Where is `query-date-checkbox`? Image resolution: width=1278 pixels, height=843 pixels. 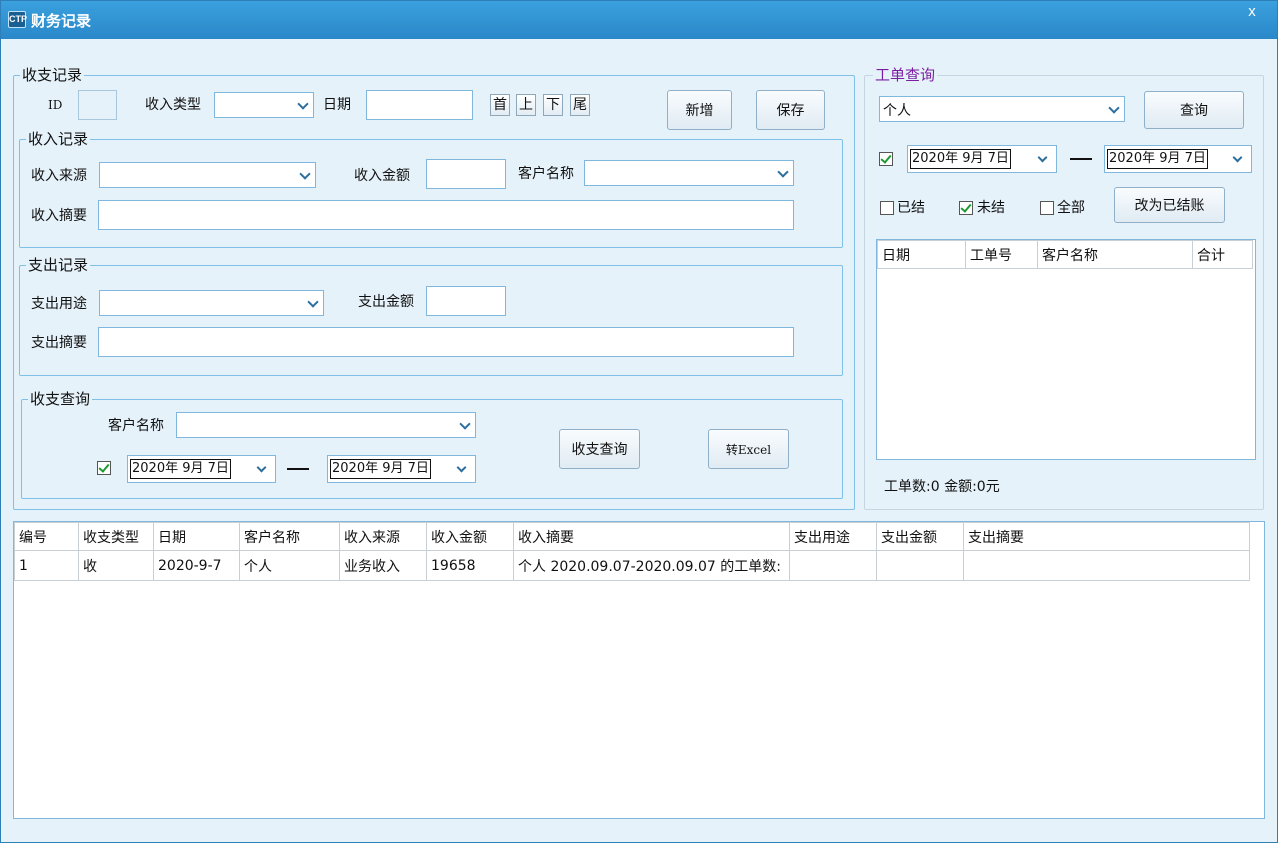 query-date-checkbox is located at coordinates (104, 468).